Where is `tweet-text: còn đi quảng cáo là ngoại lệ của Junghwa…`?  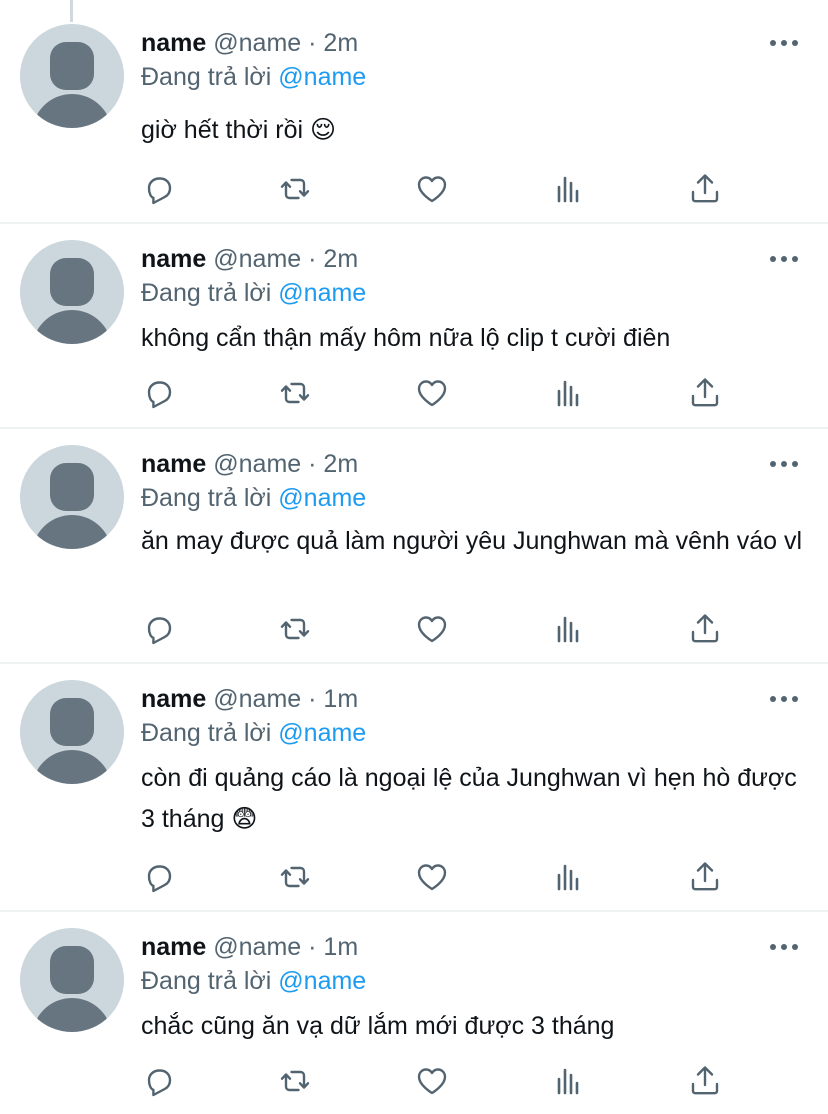
tweet-text: còn đi quảng cáo là ngoại lệ của Junghwa… is located at coordinates (469, 798).